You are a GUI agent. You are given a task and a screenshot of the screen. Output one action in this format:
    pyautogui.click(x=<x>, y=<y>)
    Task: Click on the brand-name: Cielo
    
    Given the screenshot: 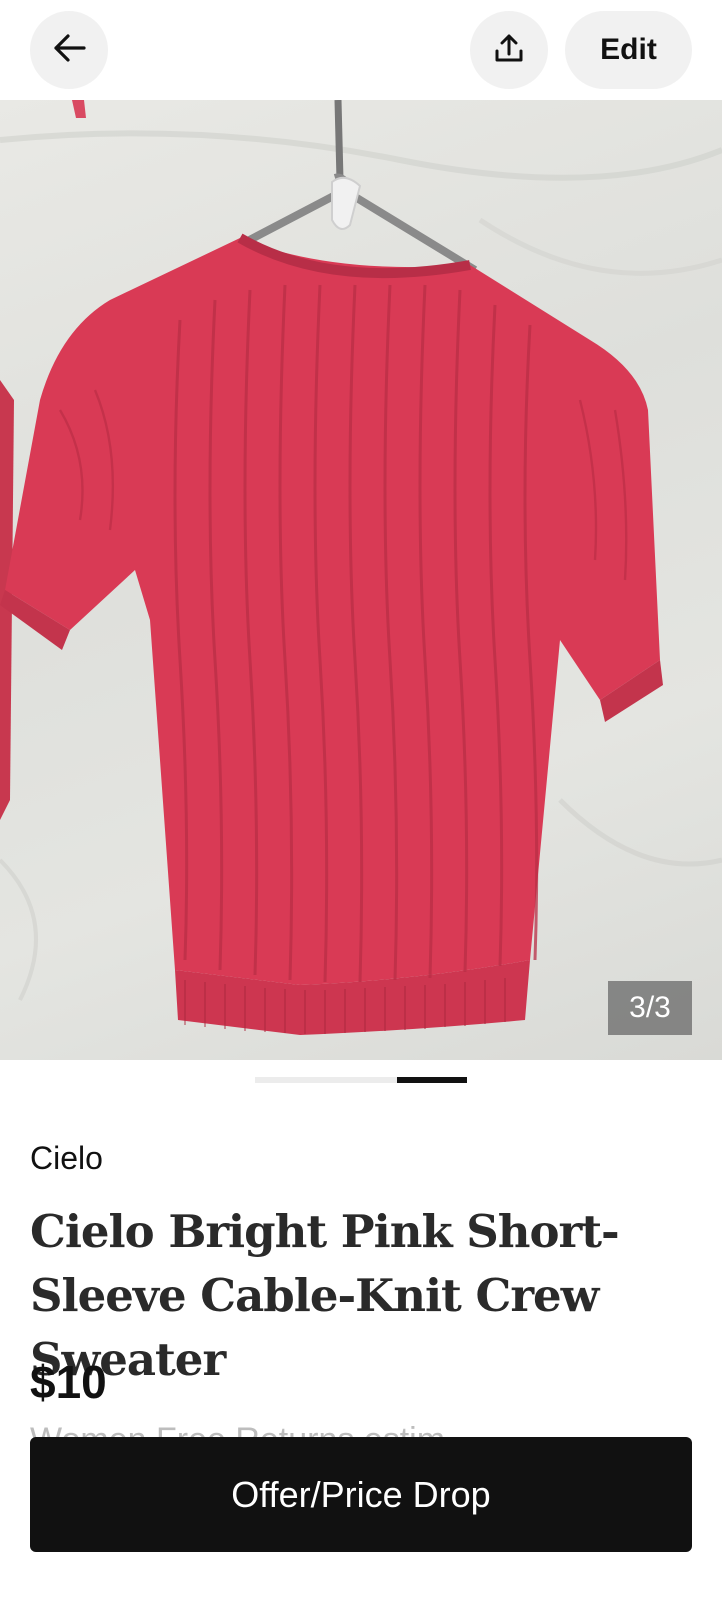 What is the action you would take?
    pyautogui.click(x=66, y=1158)
    